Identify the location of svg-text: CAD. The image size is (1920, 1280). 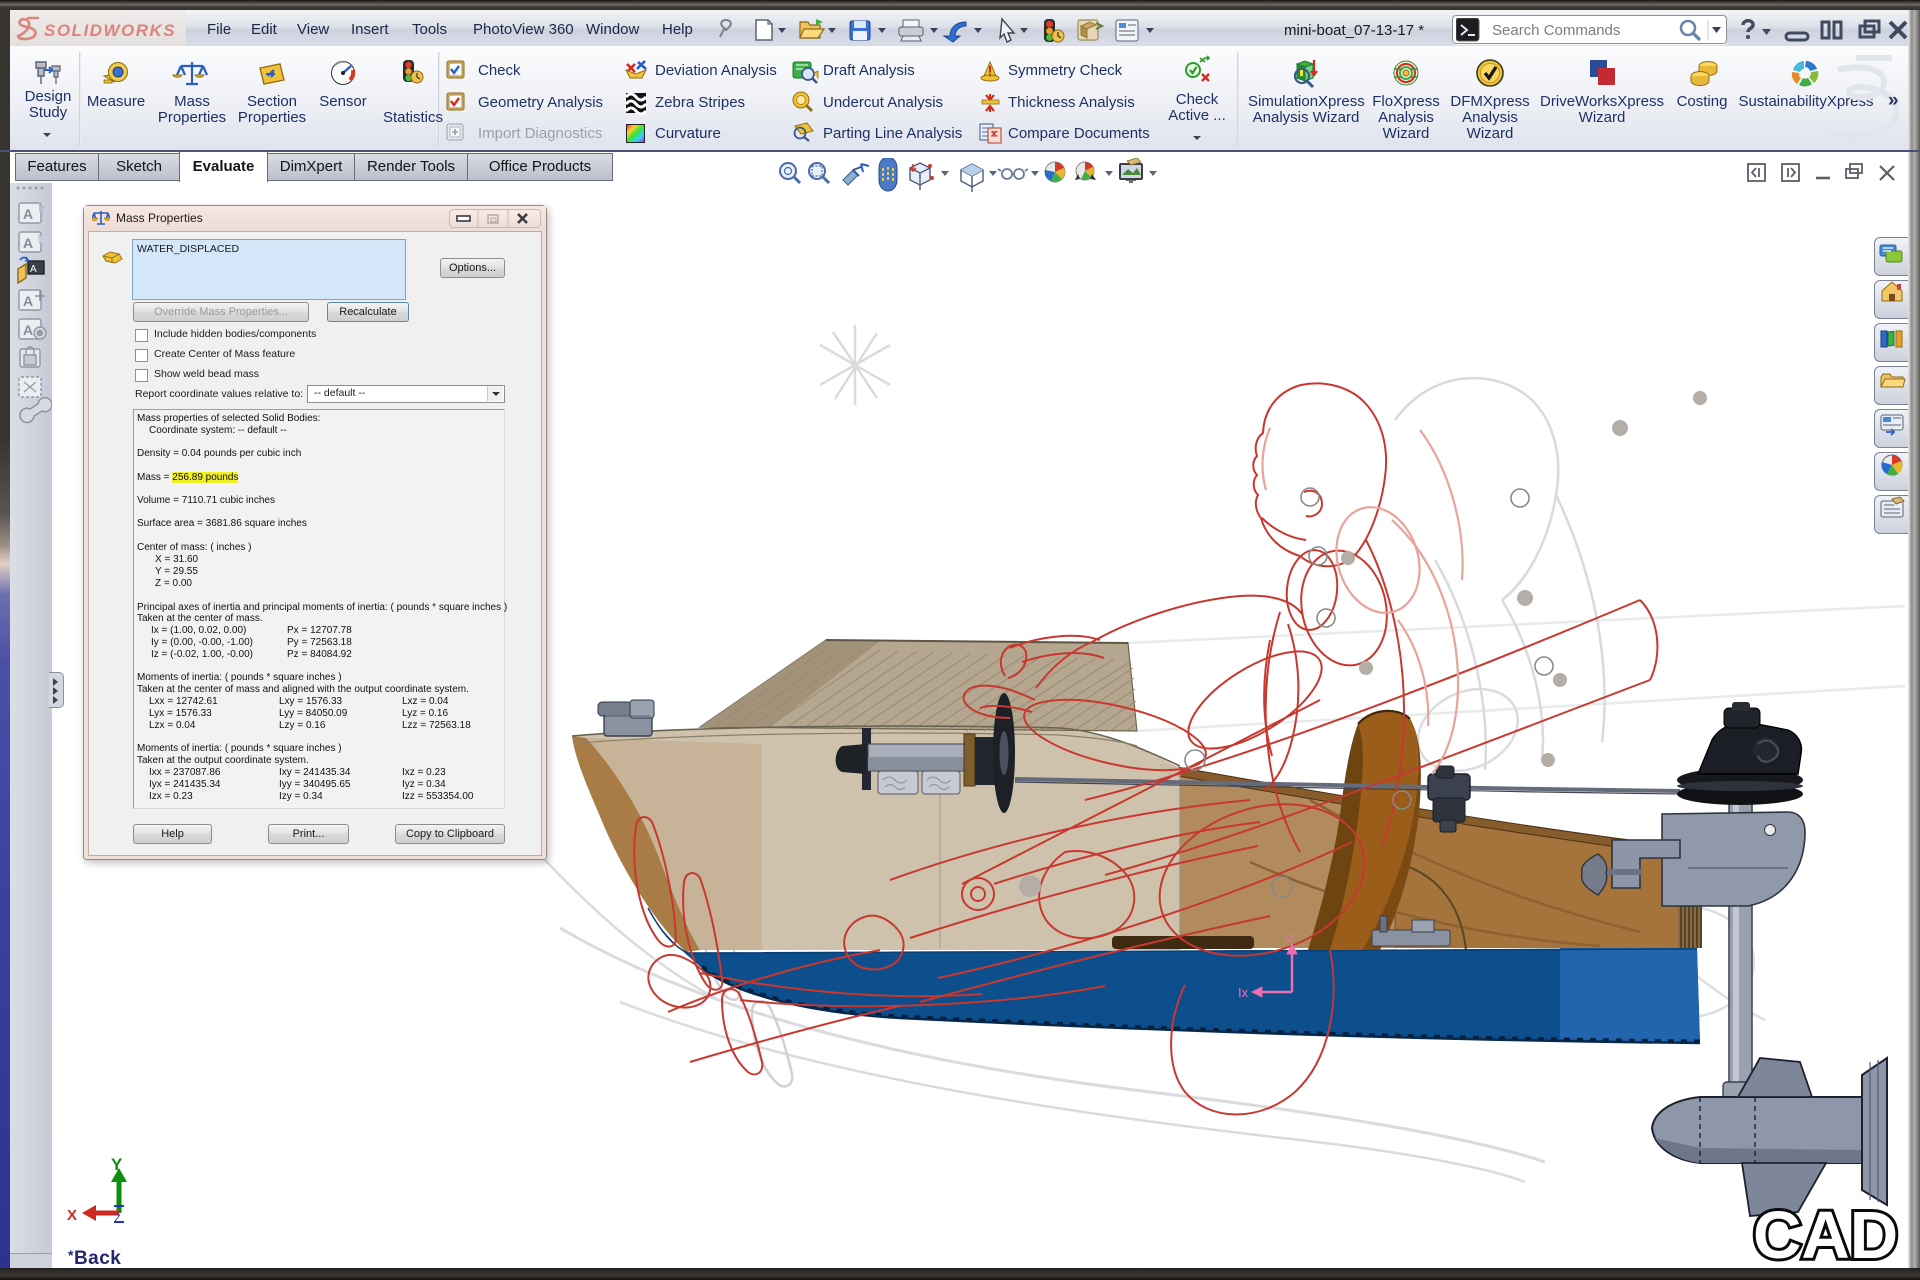
(1825, 1235).